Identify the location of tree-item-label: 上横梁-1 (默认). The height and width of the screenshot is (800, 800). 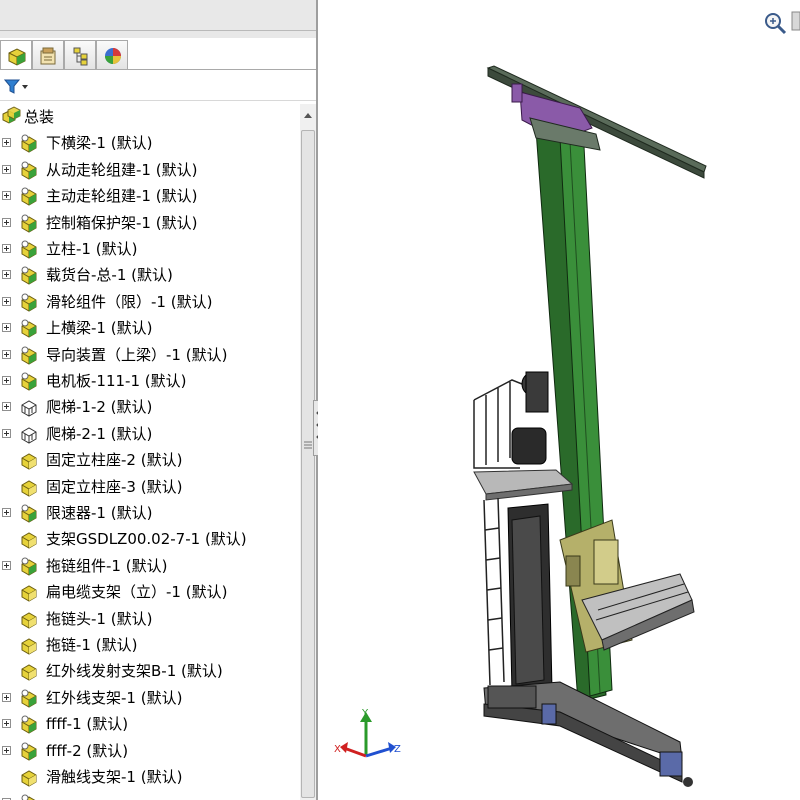
(99, 328).